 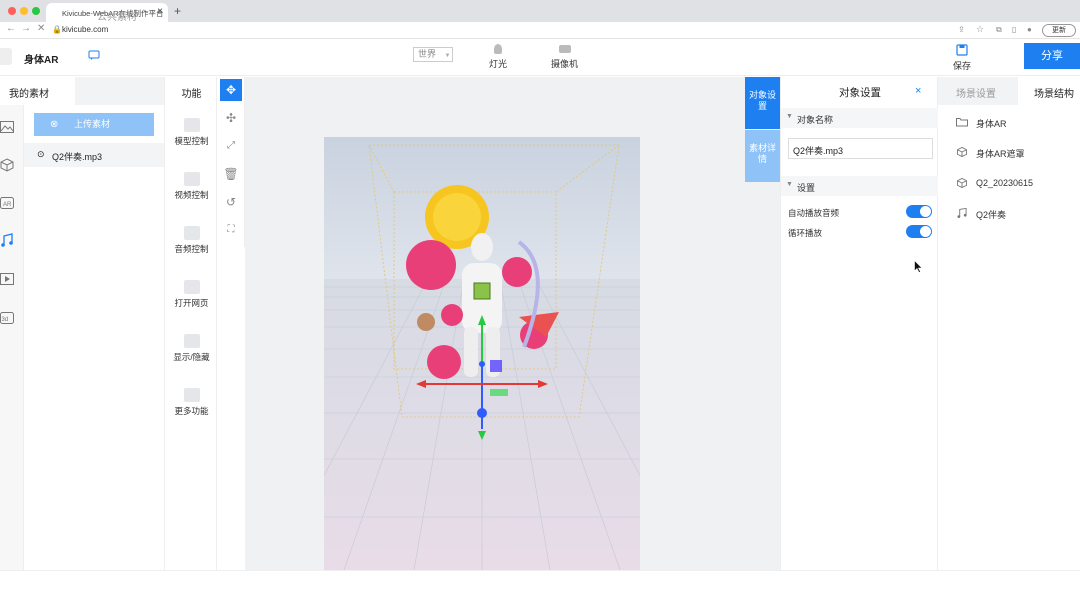 What do you see at coordinates (981, 214) in the screenshot?
I see `scene-item: Q2伴奏` at bounding box center [981, 214].